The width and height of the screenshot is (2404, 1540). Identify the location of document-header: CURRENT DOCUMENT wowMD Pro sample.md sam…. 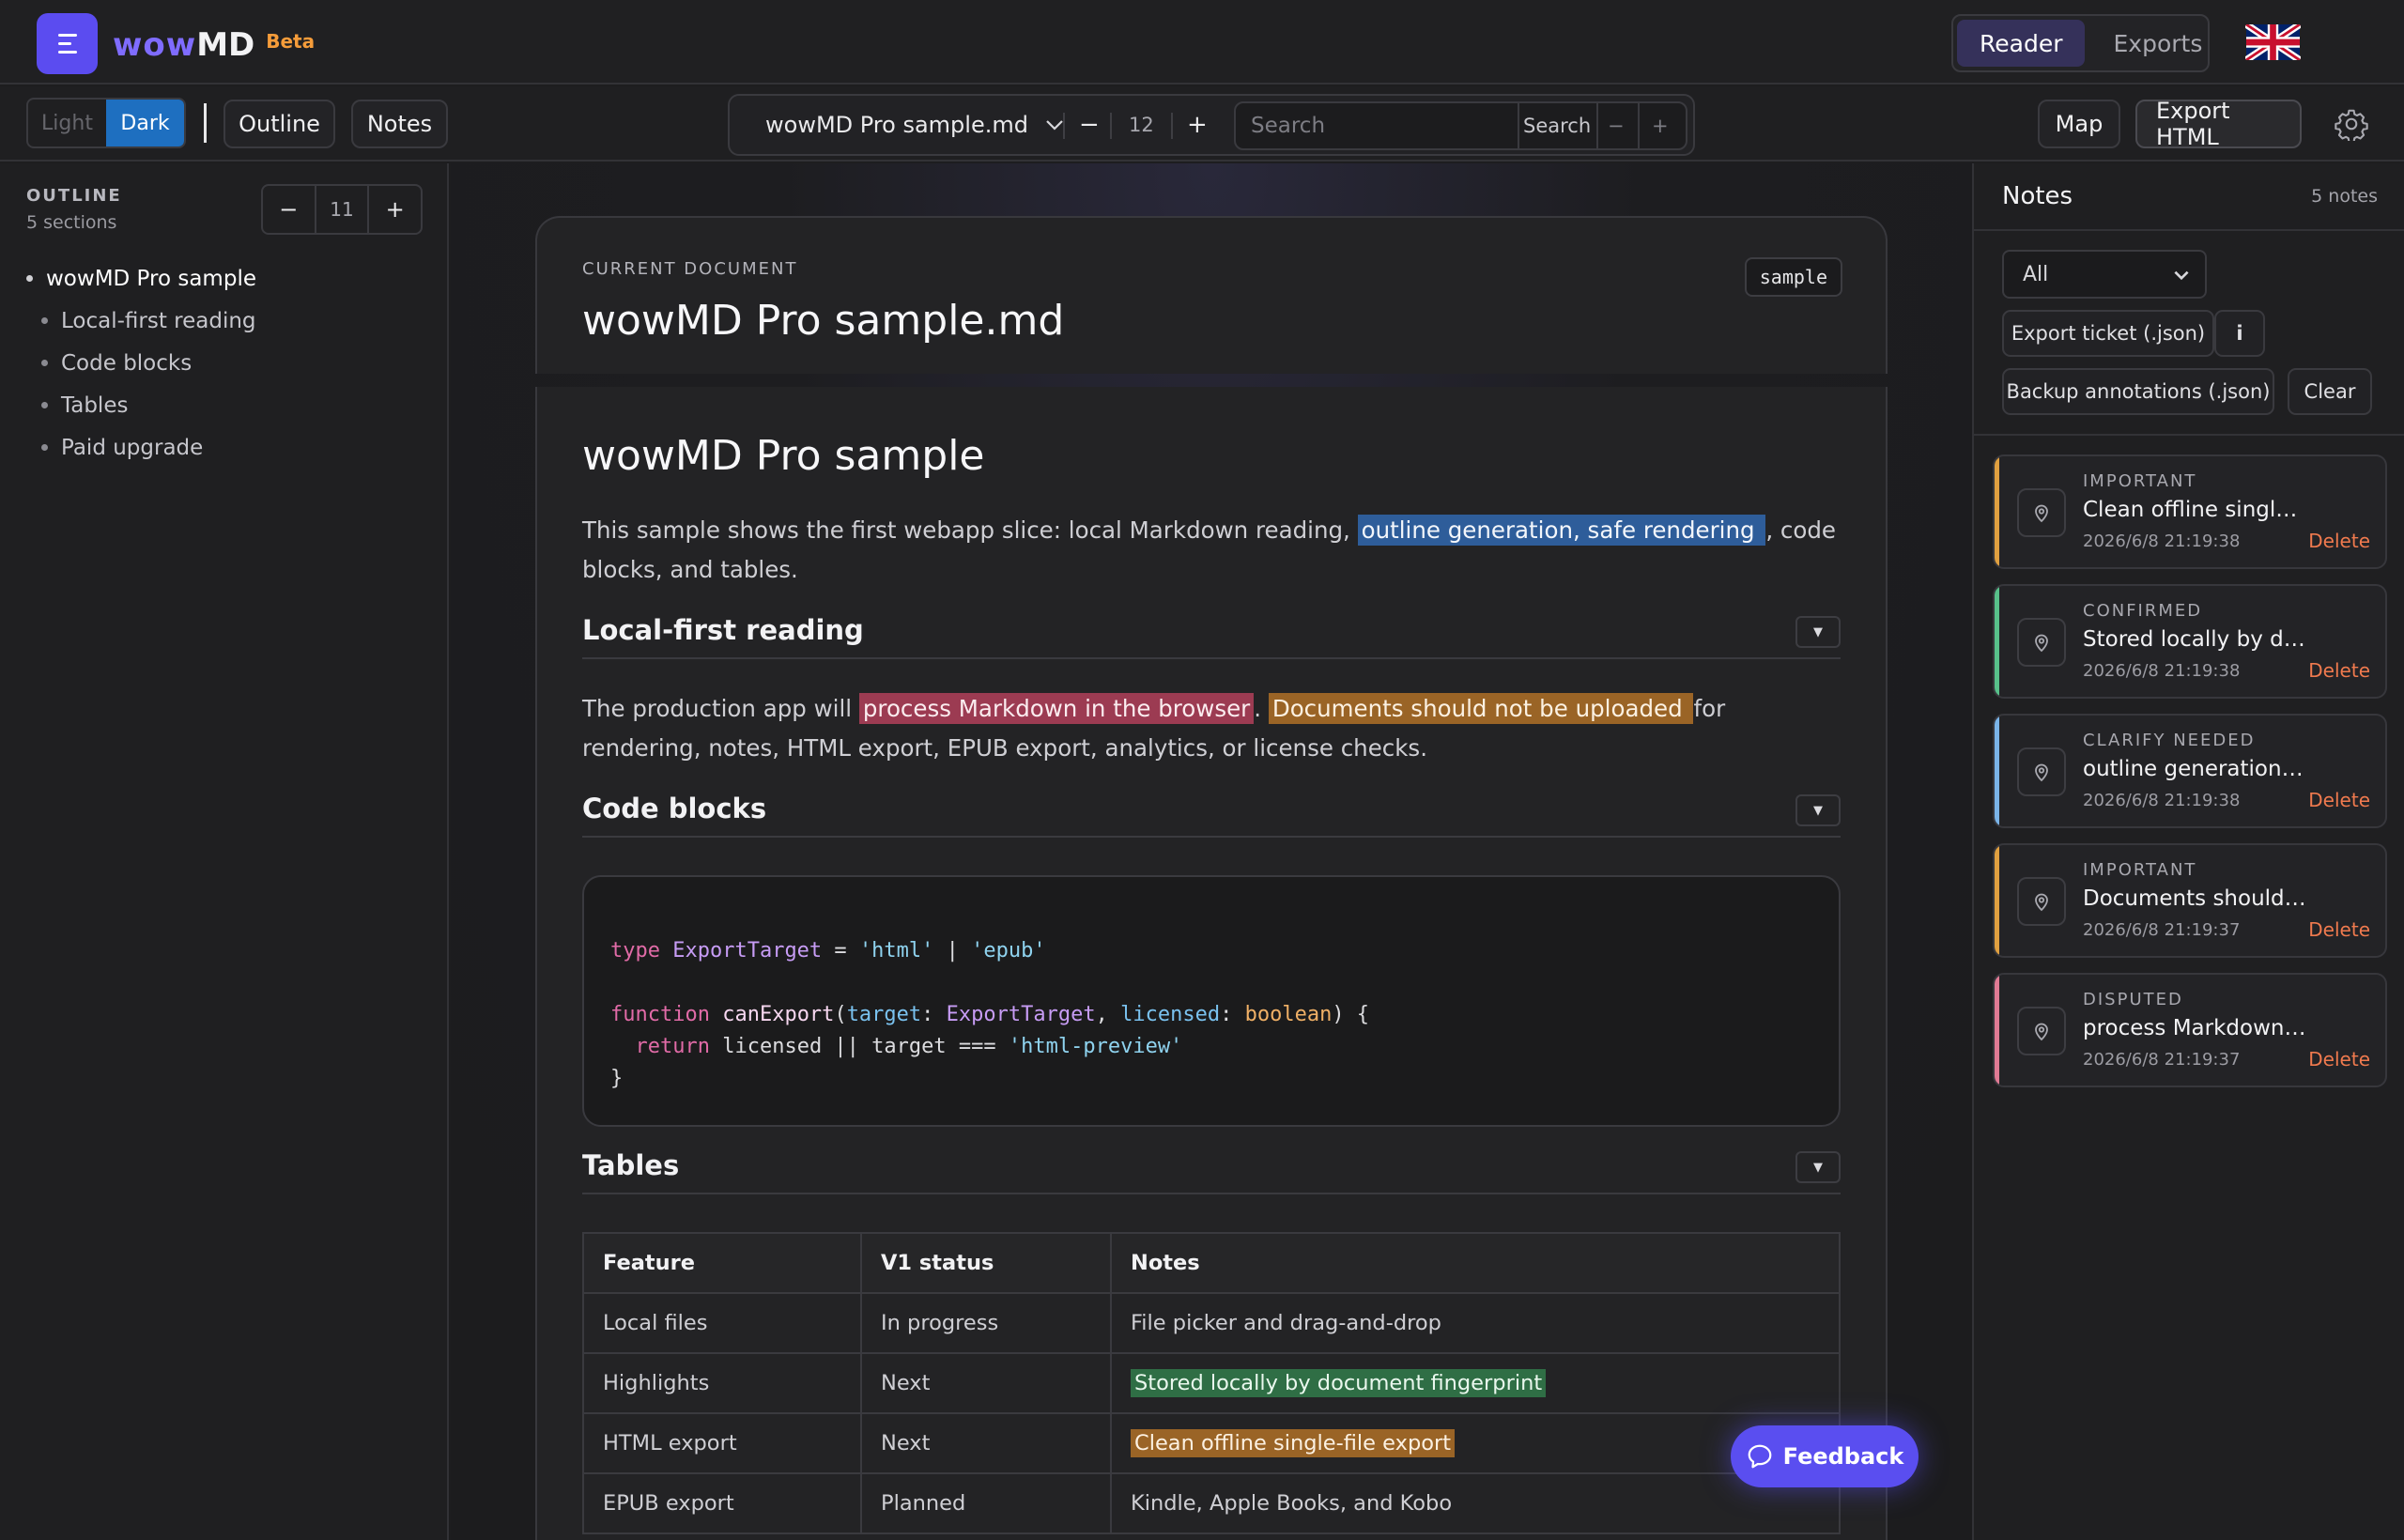
(1211, 295).